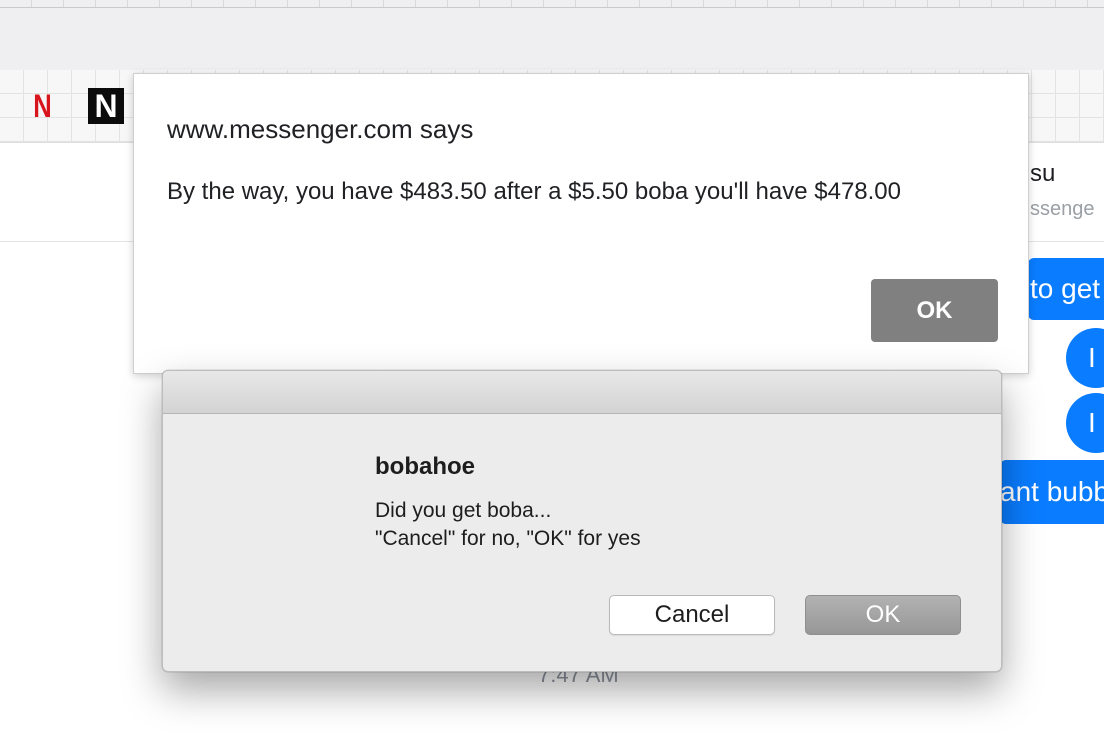 The image size is (1104, 748). Describe the element at coordinates (582, 392) in the screenshot. I see `dialog-titlebar` at that location.